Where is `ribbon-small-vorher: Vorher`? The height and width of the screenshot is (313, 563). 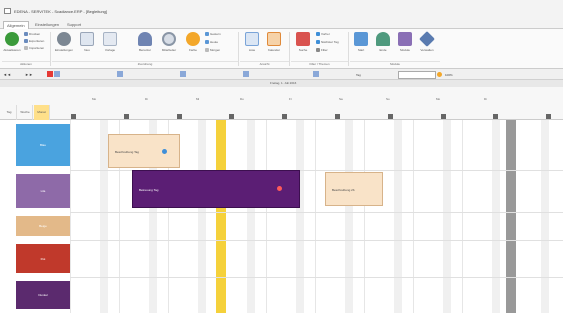
ribbon-small-vorher: Vorher is located at coordinates (323, 34).